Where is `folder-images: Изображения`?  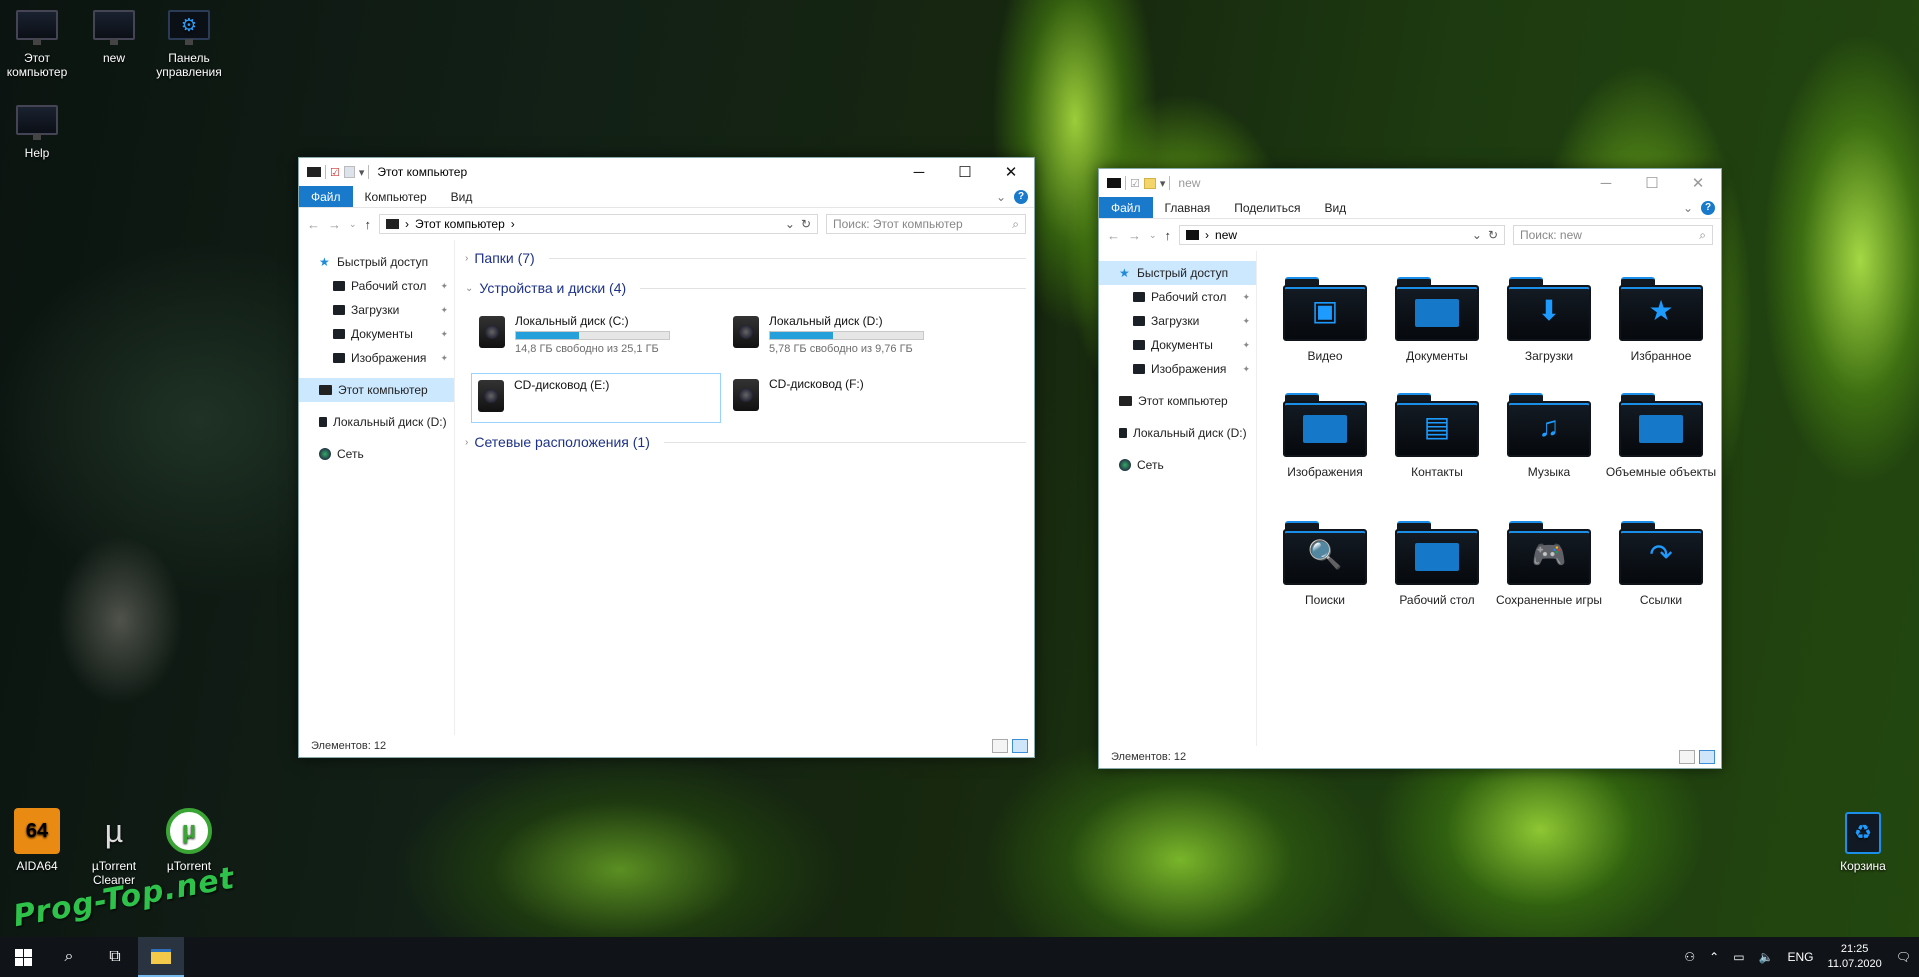 folder-images: Изображения is located at coordinates (1325, 435).